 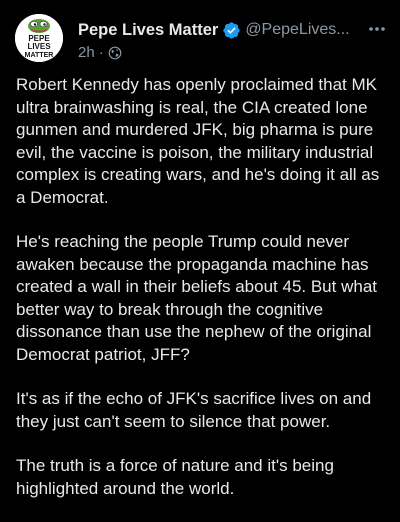 I want to click on pepe-avatar-image: PEPE LIVES MATTER, so click(x=39, y=38).